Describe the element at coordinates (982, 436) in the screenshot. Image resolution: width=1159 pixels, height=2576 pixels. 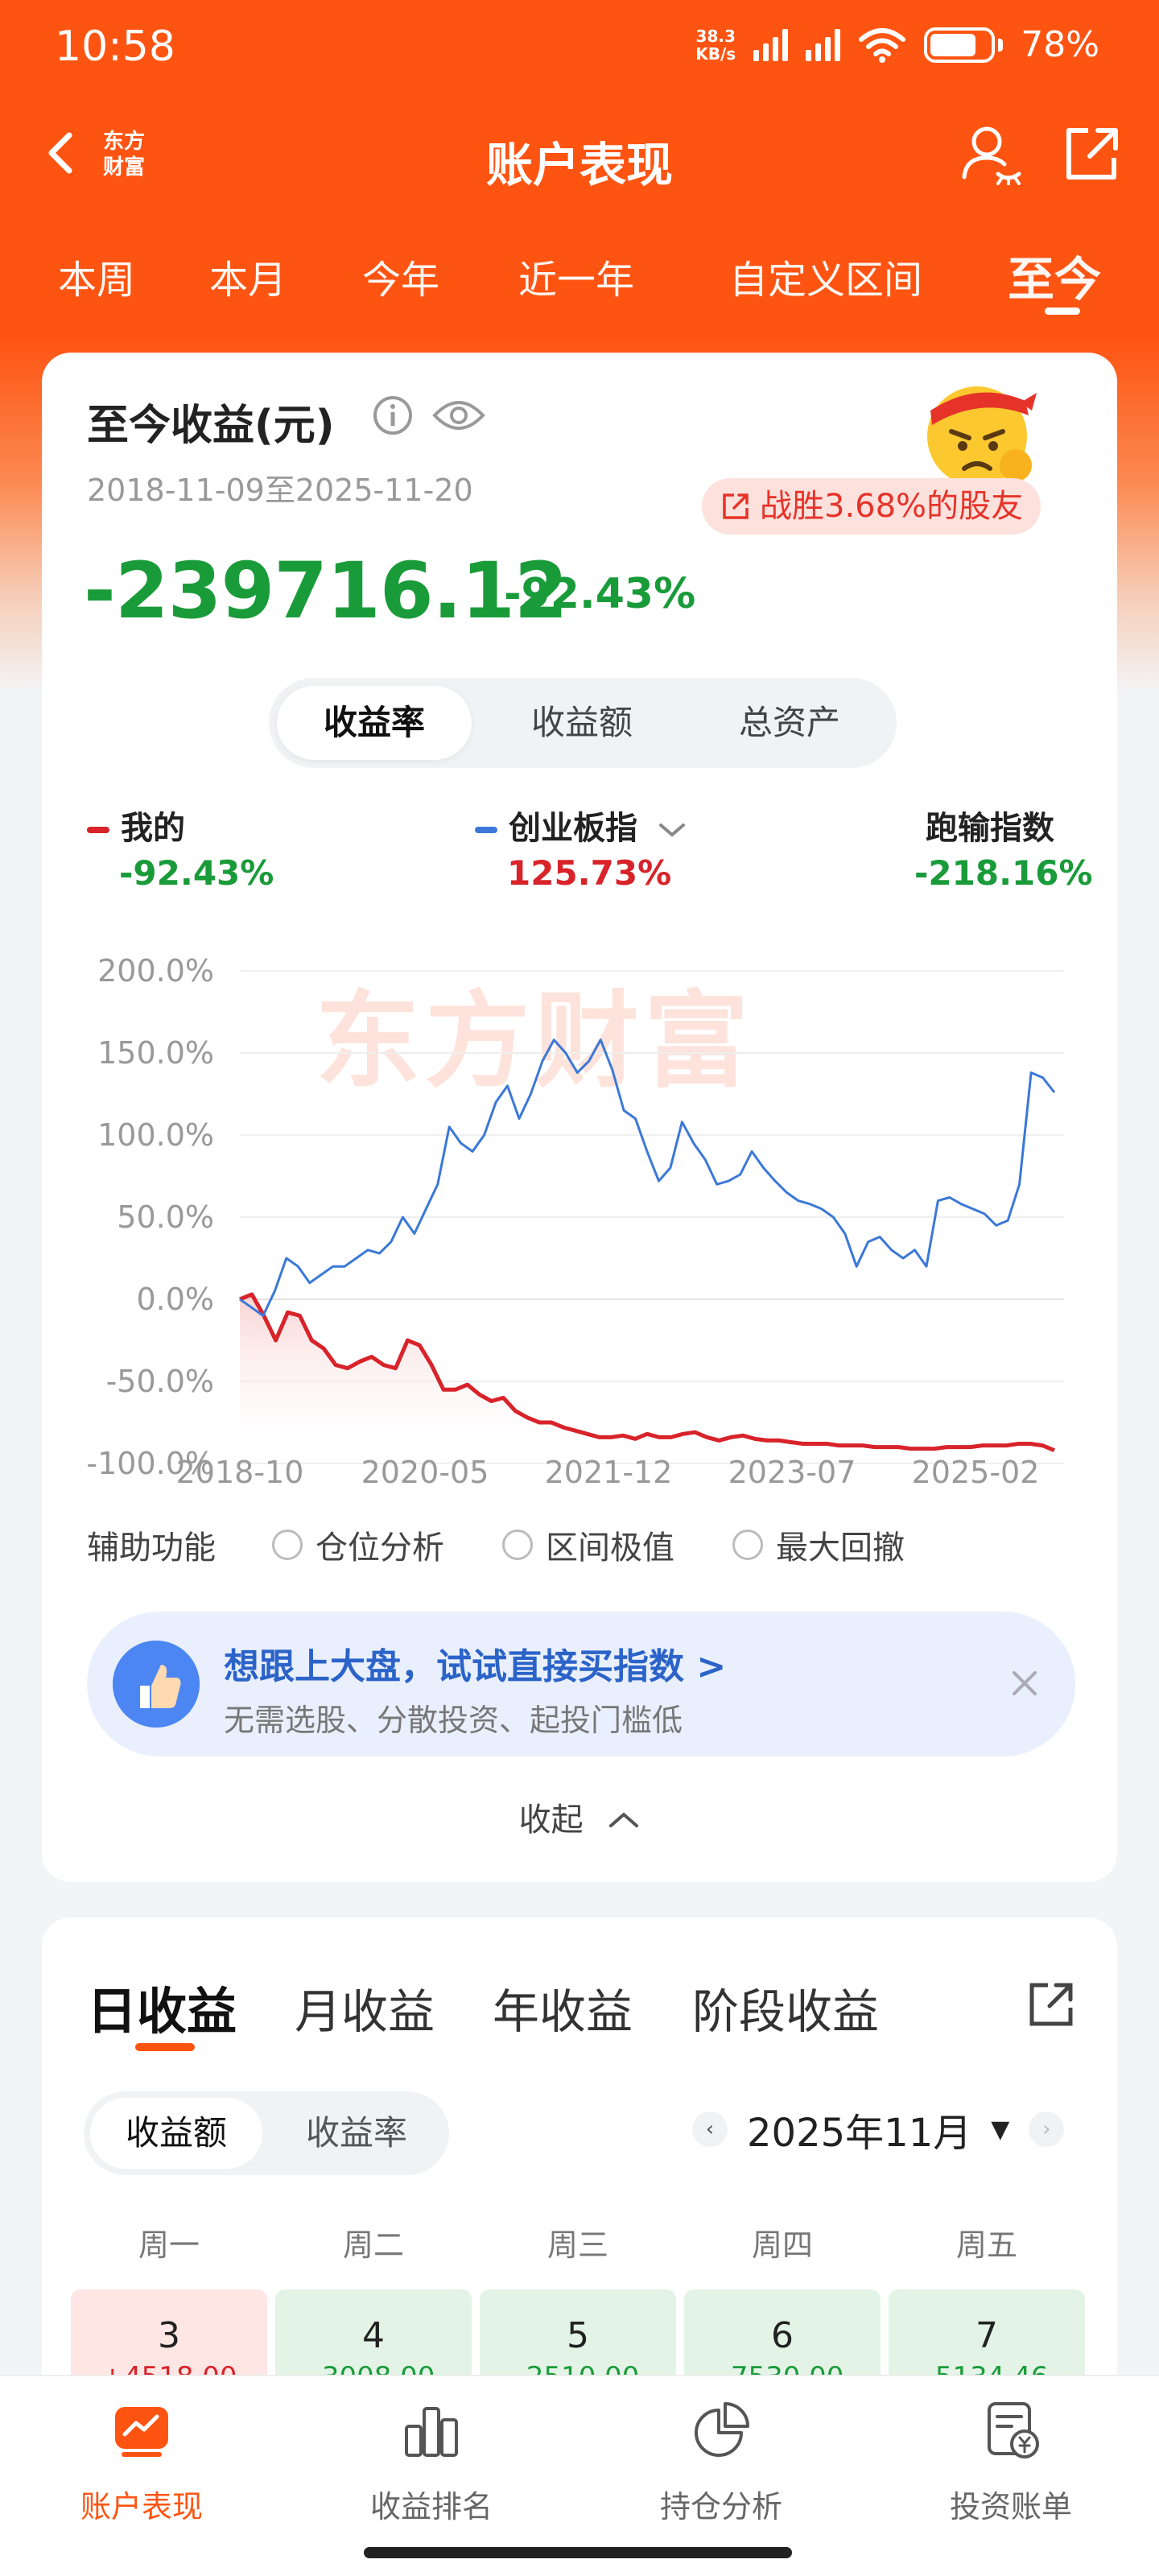
I see `angry-emoji-icon` at that location.